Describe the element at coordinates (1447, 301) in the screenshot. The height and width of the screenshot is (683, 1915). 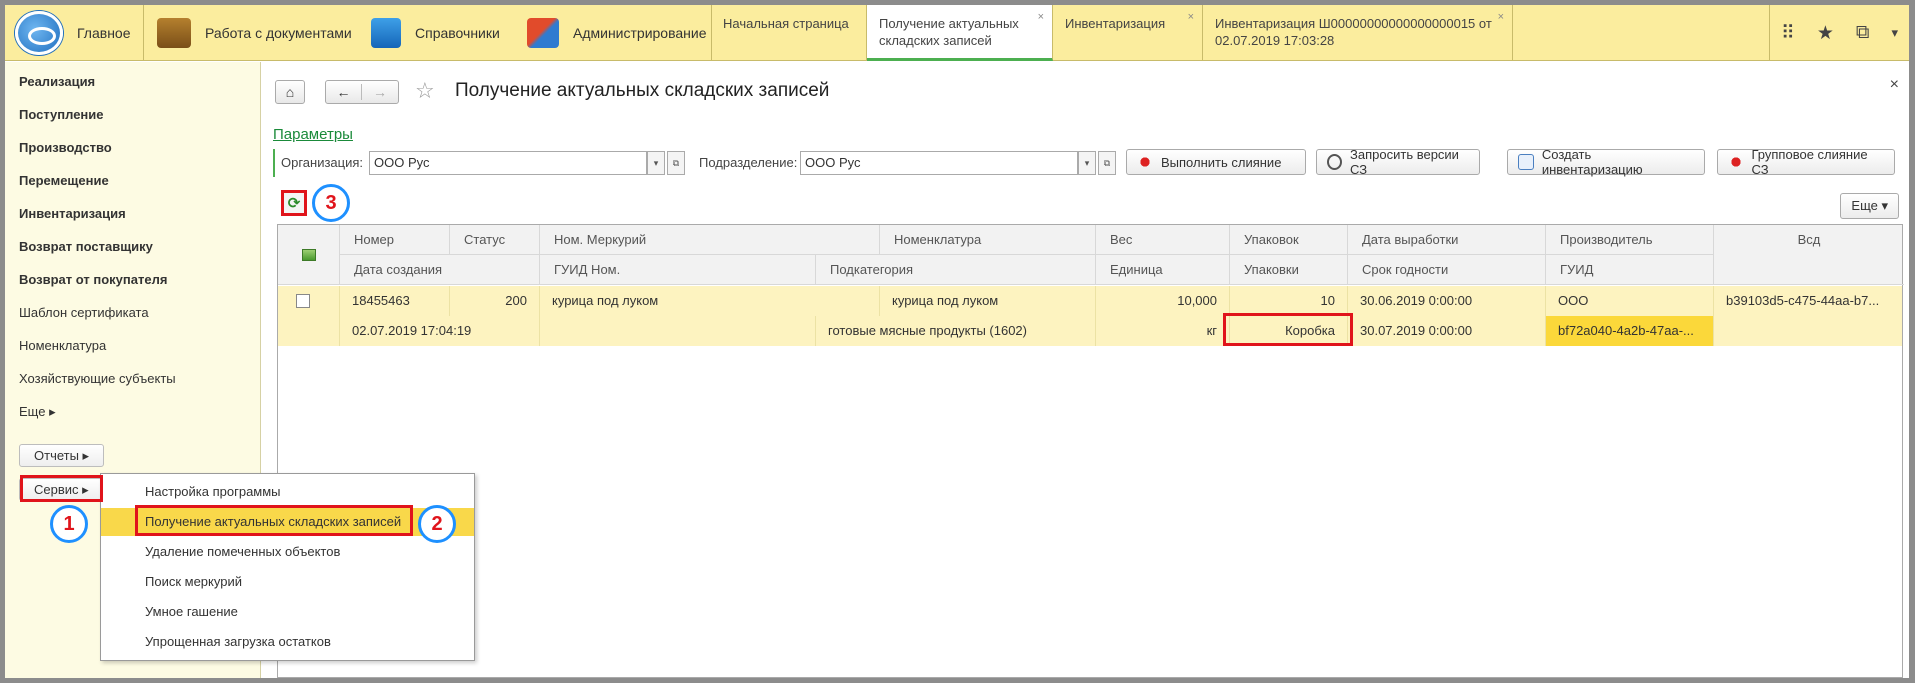
I see `cell-prod-date: 30.06.2019 0:00:00` at that location.